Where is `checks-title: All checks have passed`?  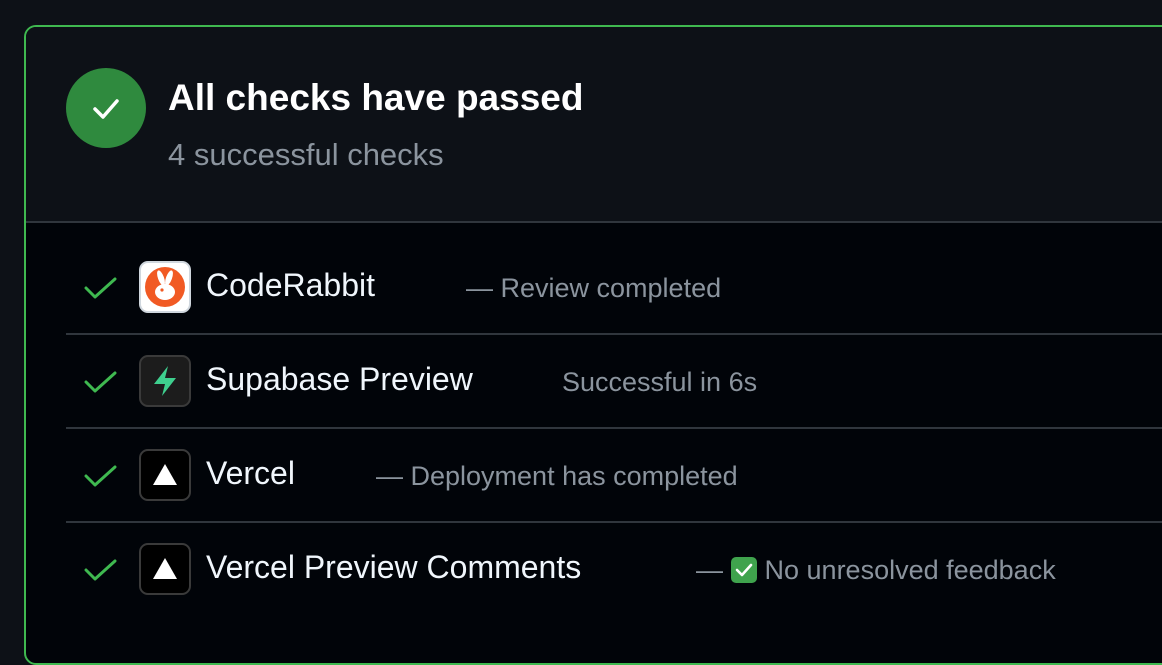
checks-title: All checks have passed is located at coordinates (376, 97).